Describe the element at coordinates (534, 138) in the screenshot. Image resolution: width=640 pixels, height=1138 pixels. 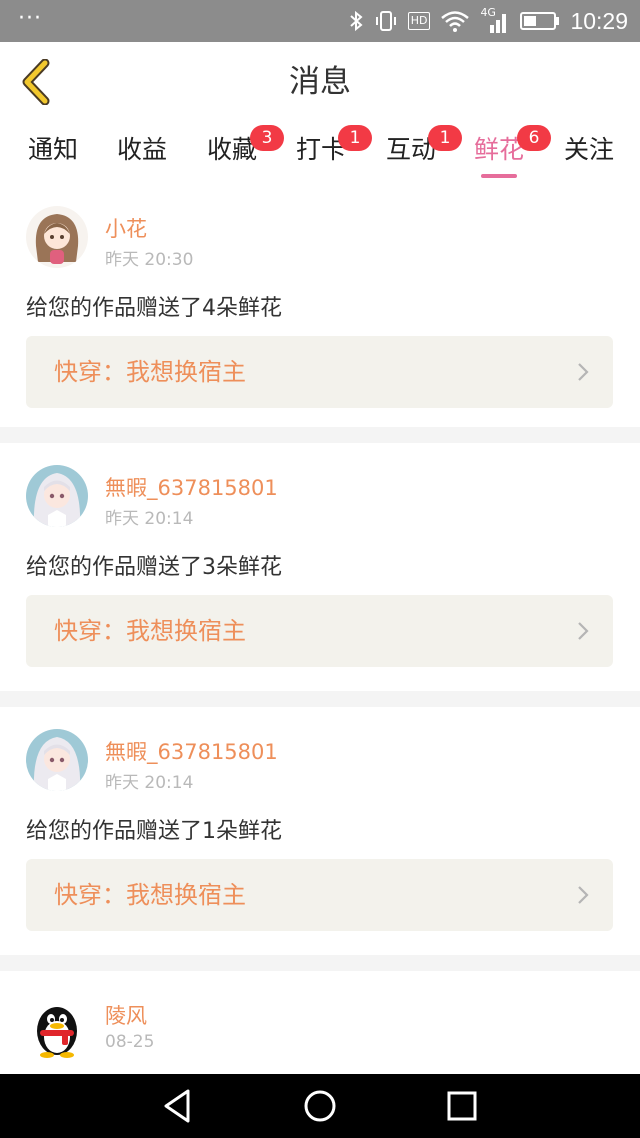
I see `tab-badge: 6` at that location.